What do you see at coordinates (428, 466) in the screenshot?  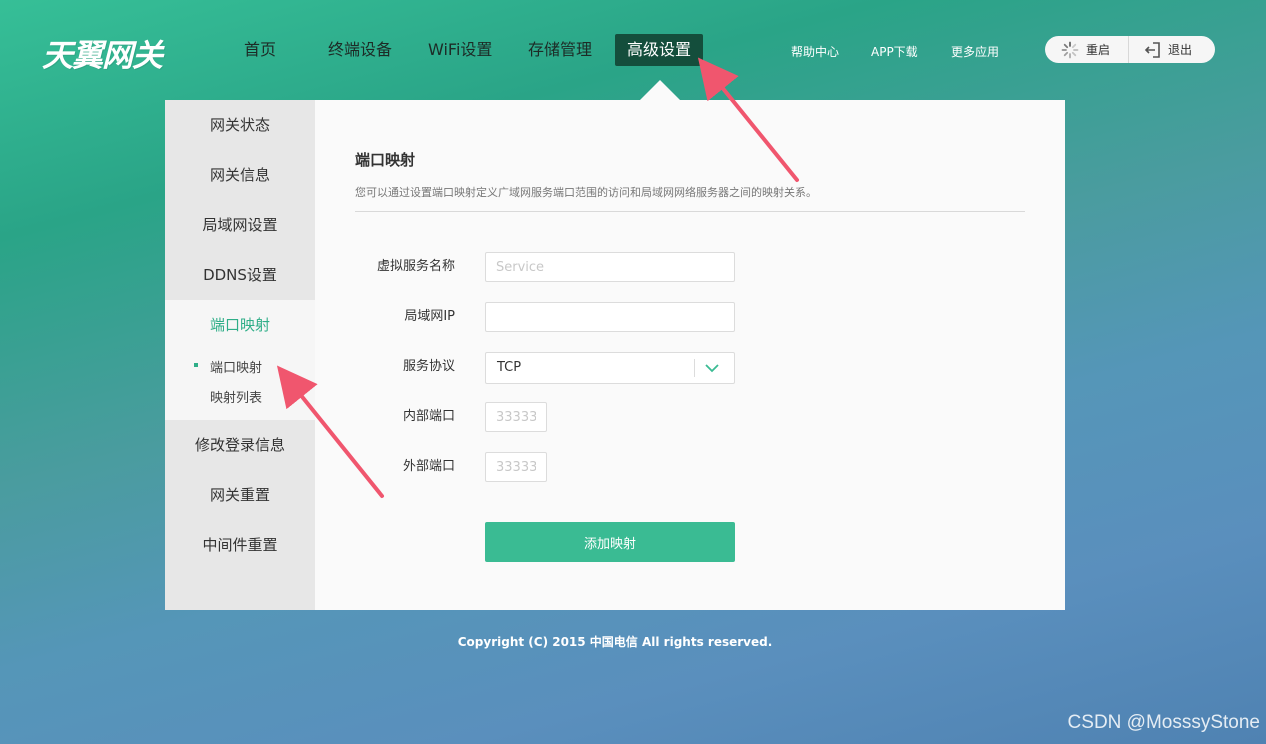 I see `external-port-label: 外部端口` at bounding box center [428, 466].